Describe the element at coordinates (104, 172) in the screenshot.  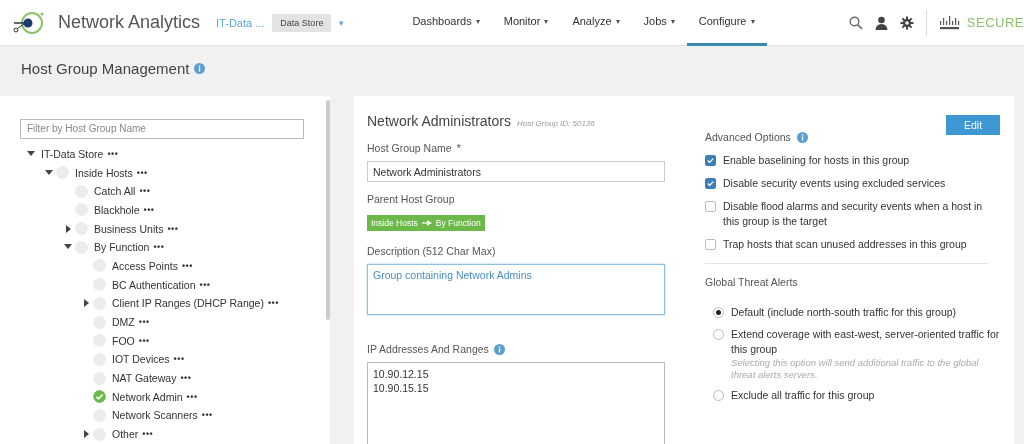
I see `tree-item: Inside Hosts` at that location.